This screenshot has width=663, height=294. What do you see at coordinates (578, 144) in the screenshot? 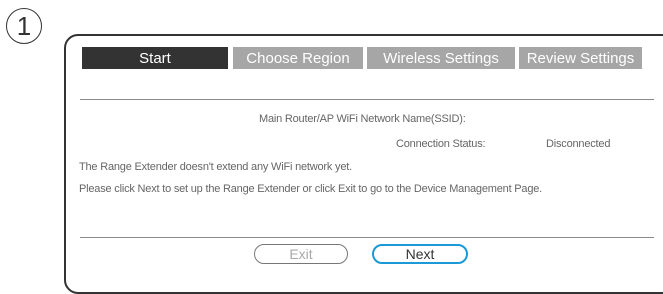
I see `connection-status-value: Disconnected` at bounding box center [578, 144].